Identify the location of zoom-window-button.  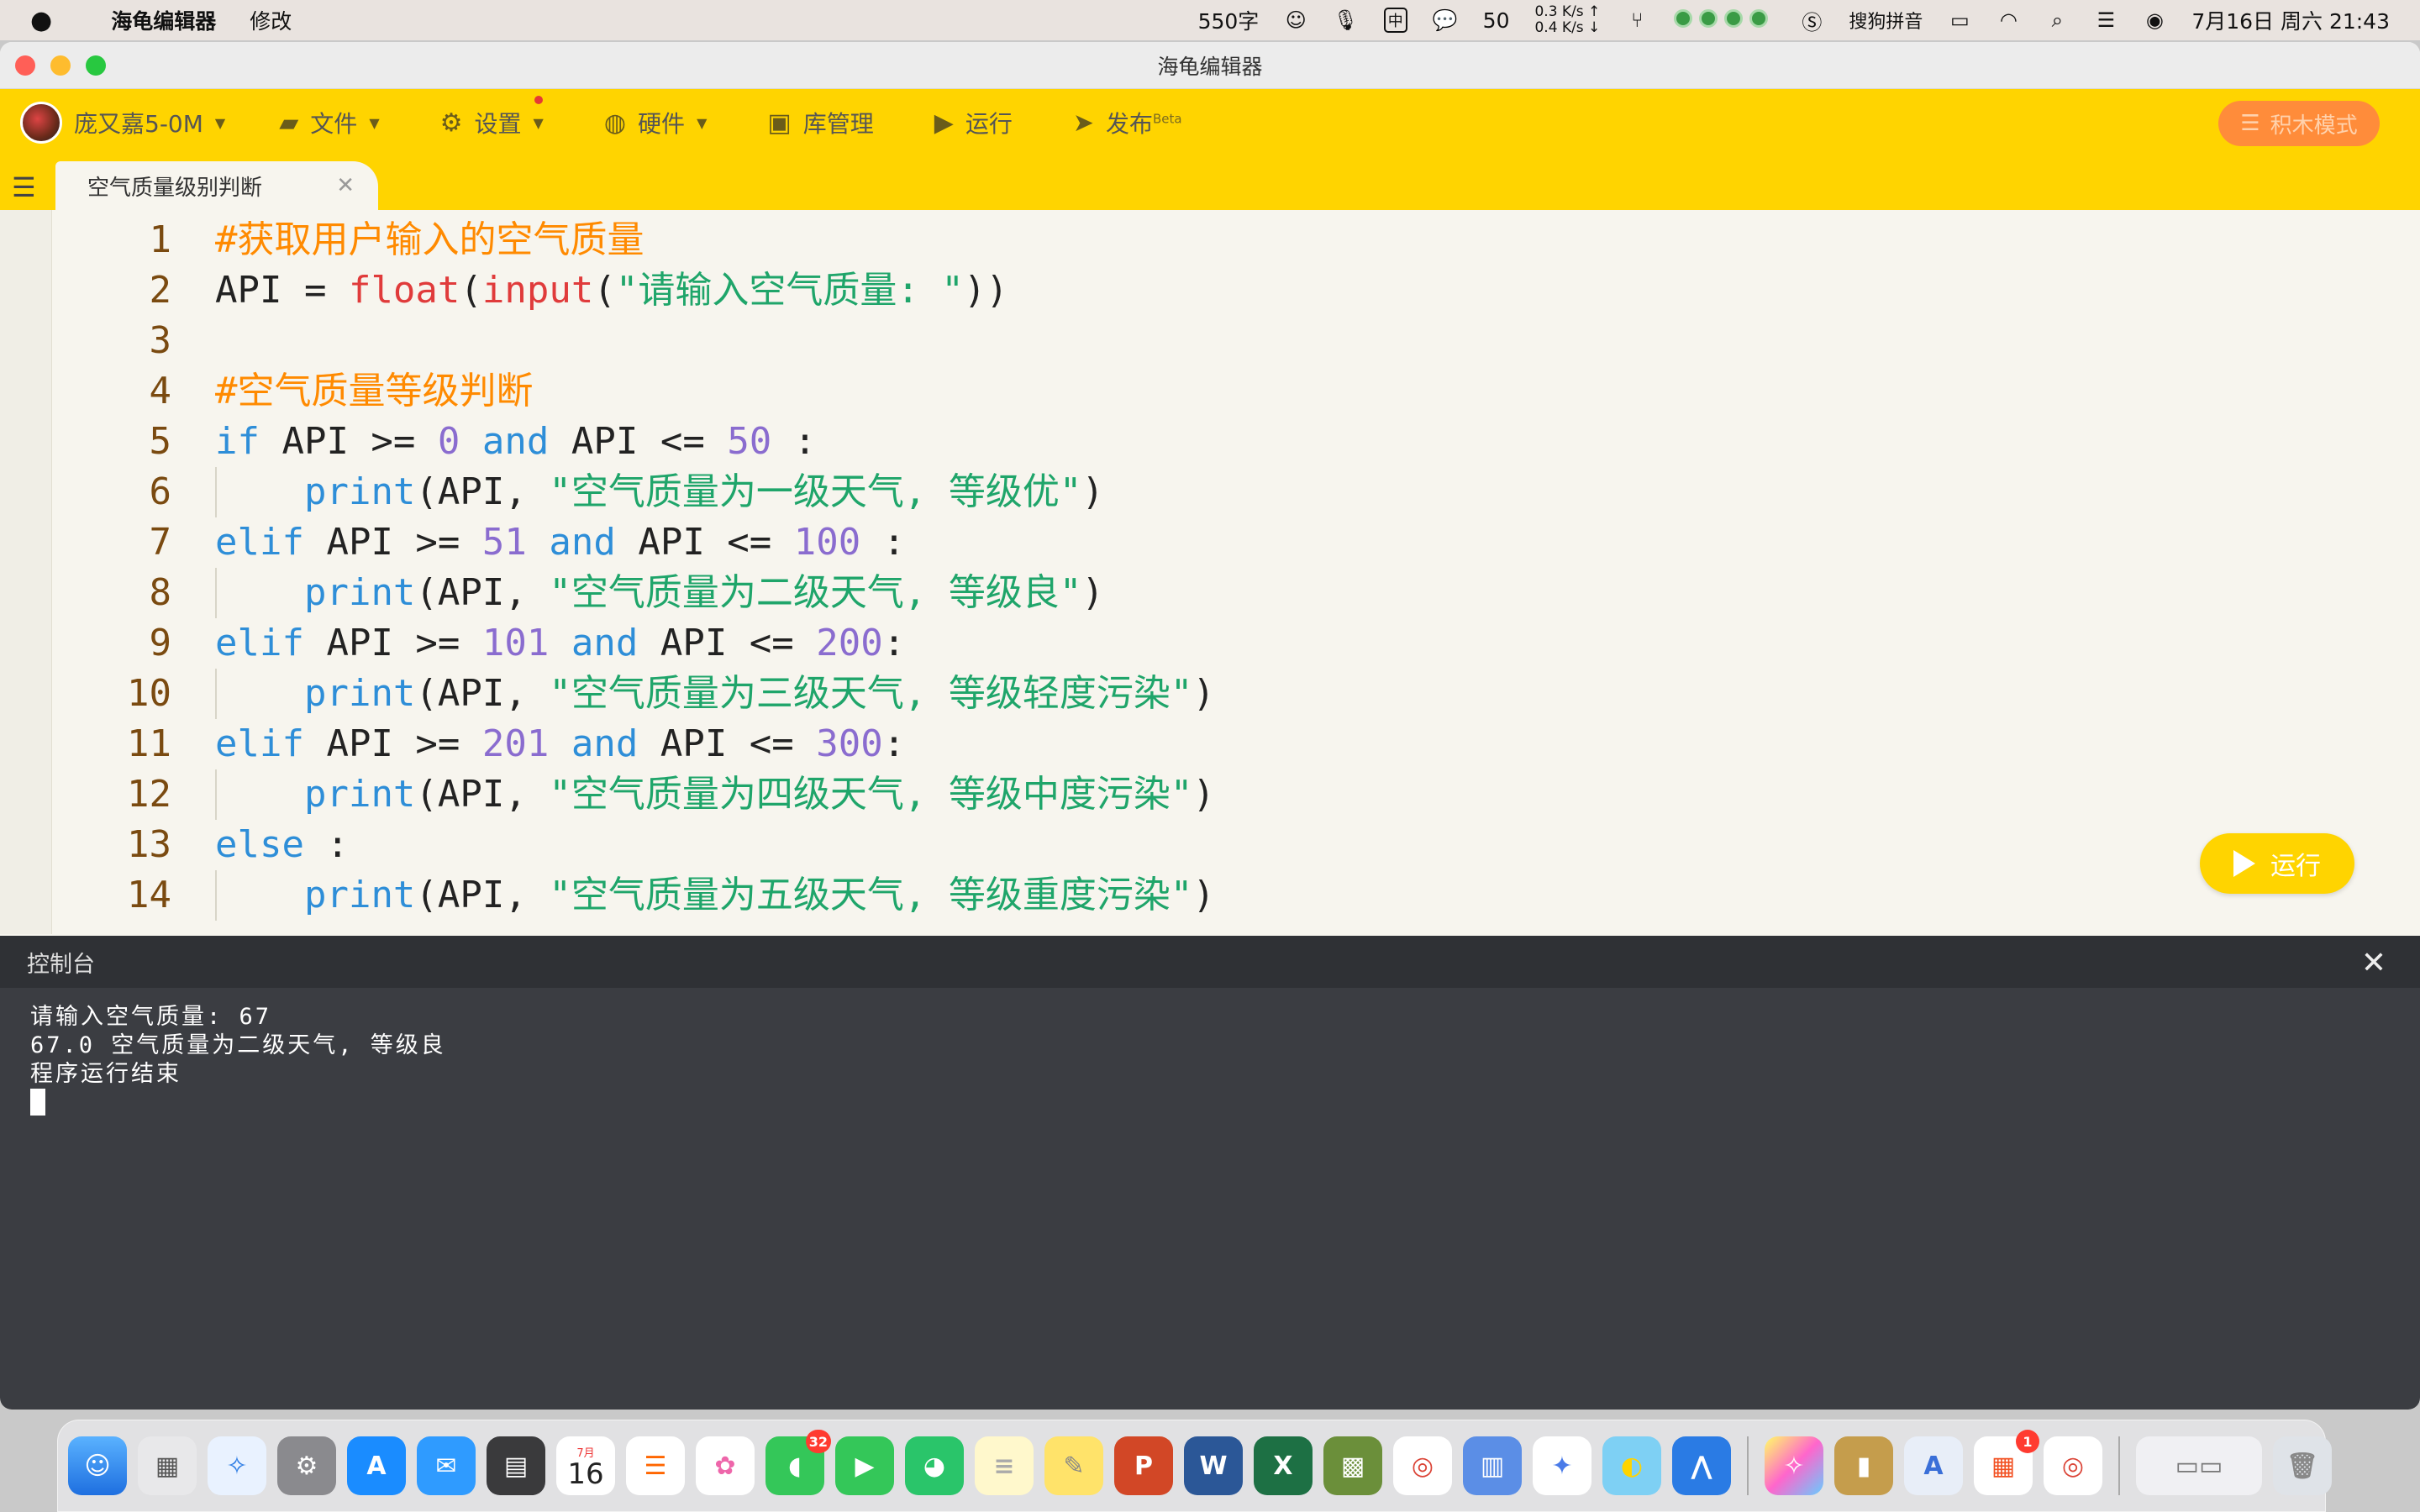
(96, 65).